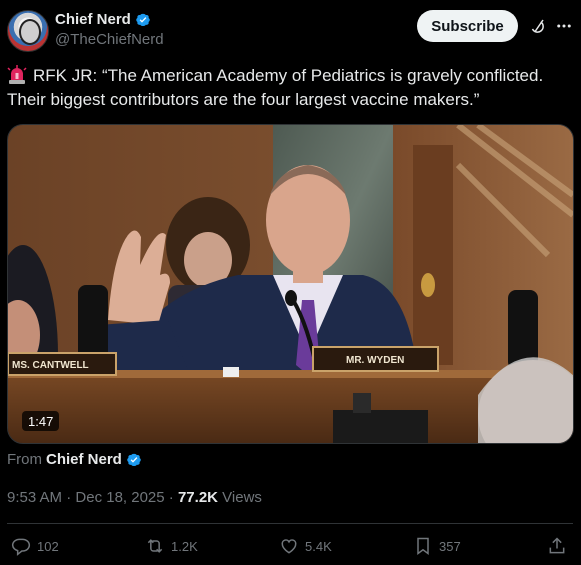 The height and width of the screenshot is (565, 581). What do you see at coordinates (17, 74) in the screenshot?
I see `siren-emoji-icon` at bounding box center [17, 74].